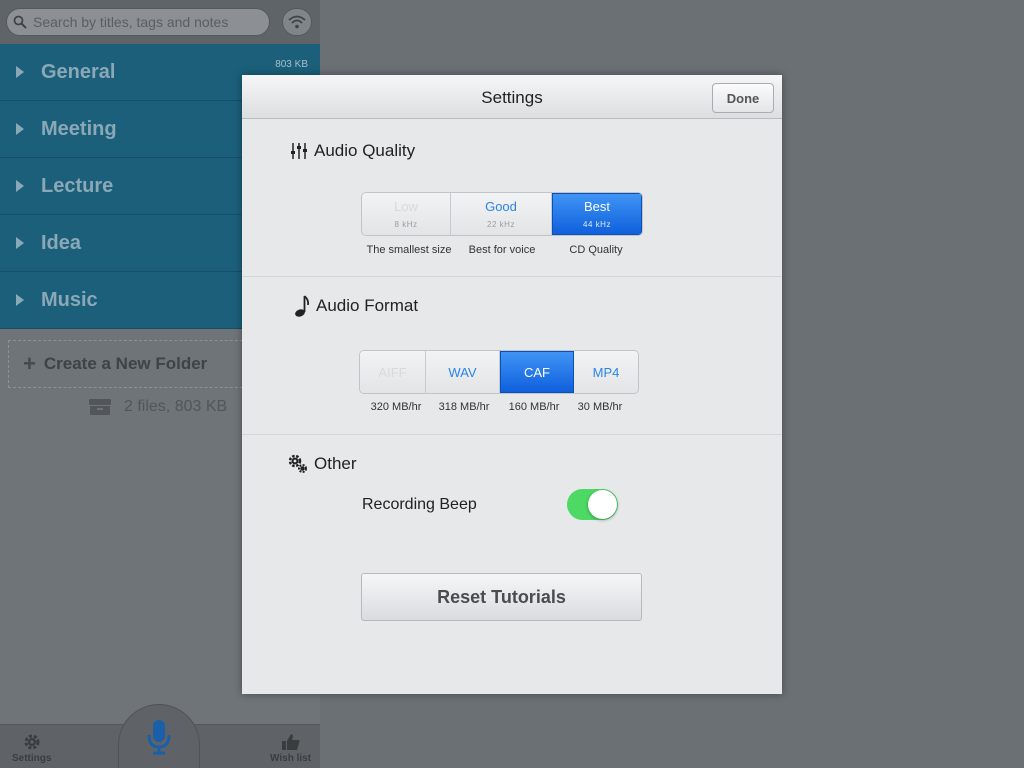 The height and width of the screenshot is (768, 1024). Describe the element at coordinates (302, 306) in the screenshot. I see `music-note-icon` at that location.